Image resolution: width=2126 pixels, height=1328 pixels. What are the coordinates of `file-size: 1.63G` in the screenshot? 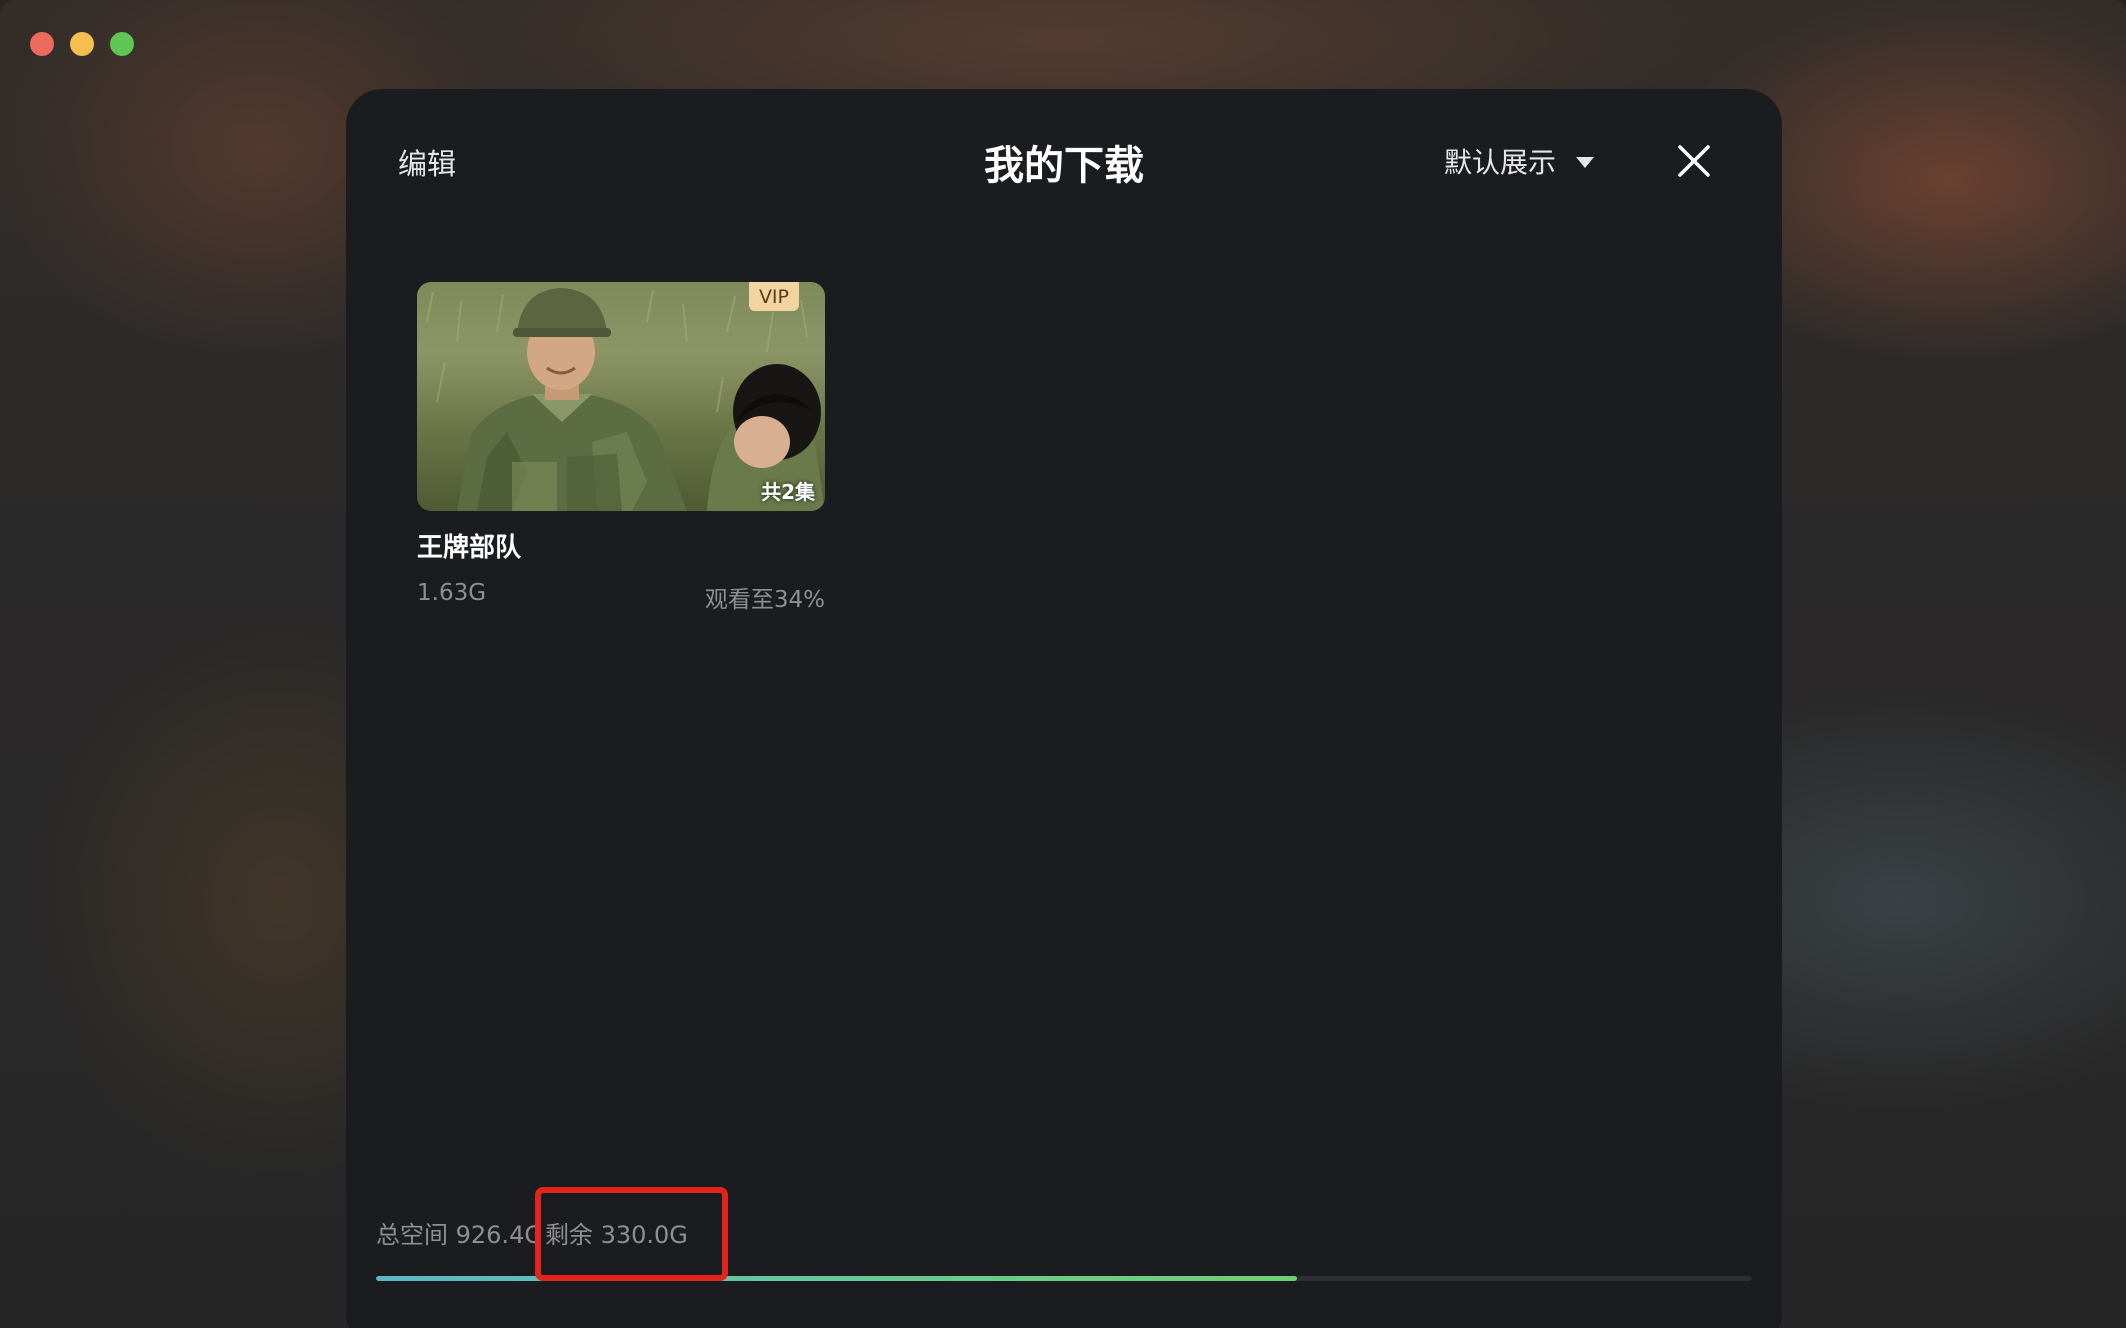 It's located at (452, 593).